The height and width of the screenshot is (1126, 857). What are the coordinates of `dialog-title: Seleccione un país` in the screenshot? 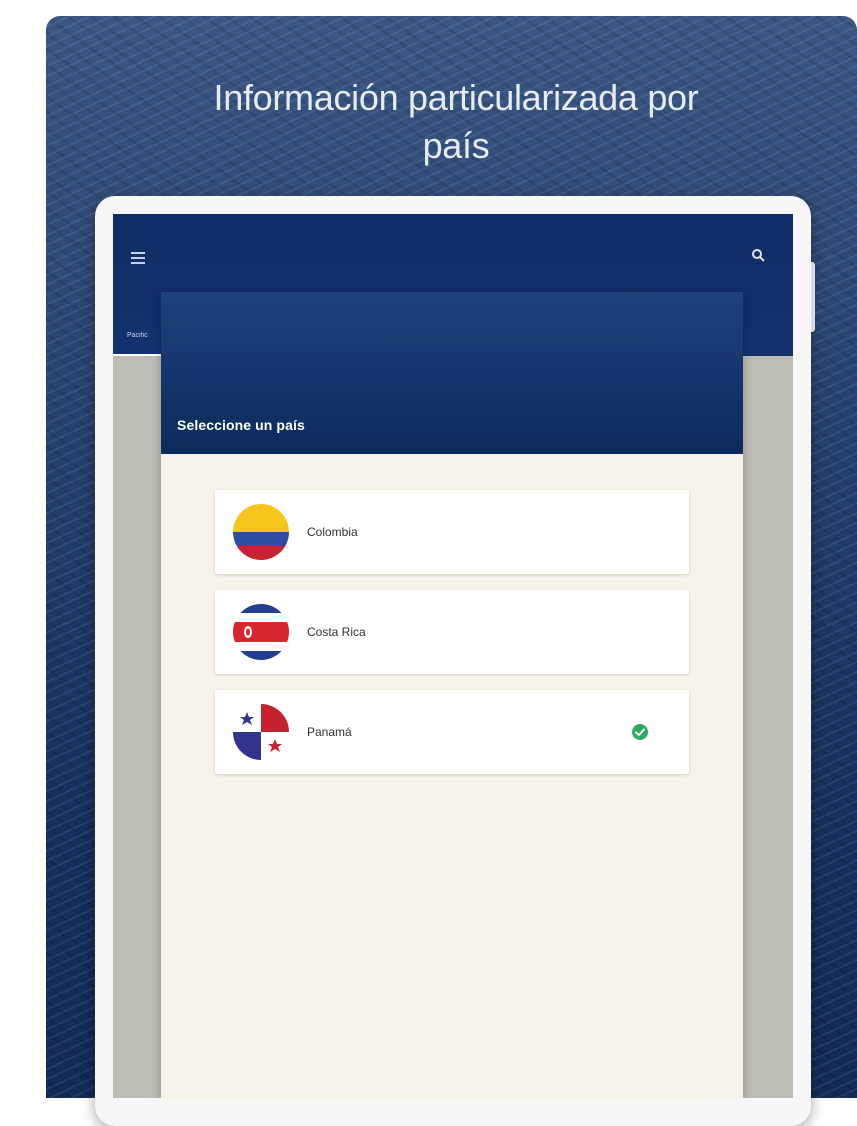 It's located at (241, 425).